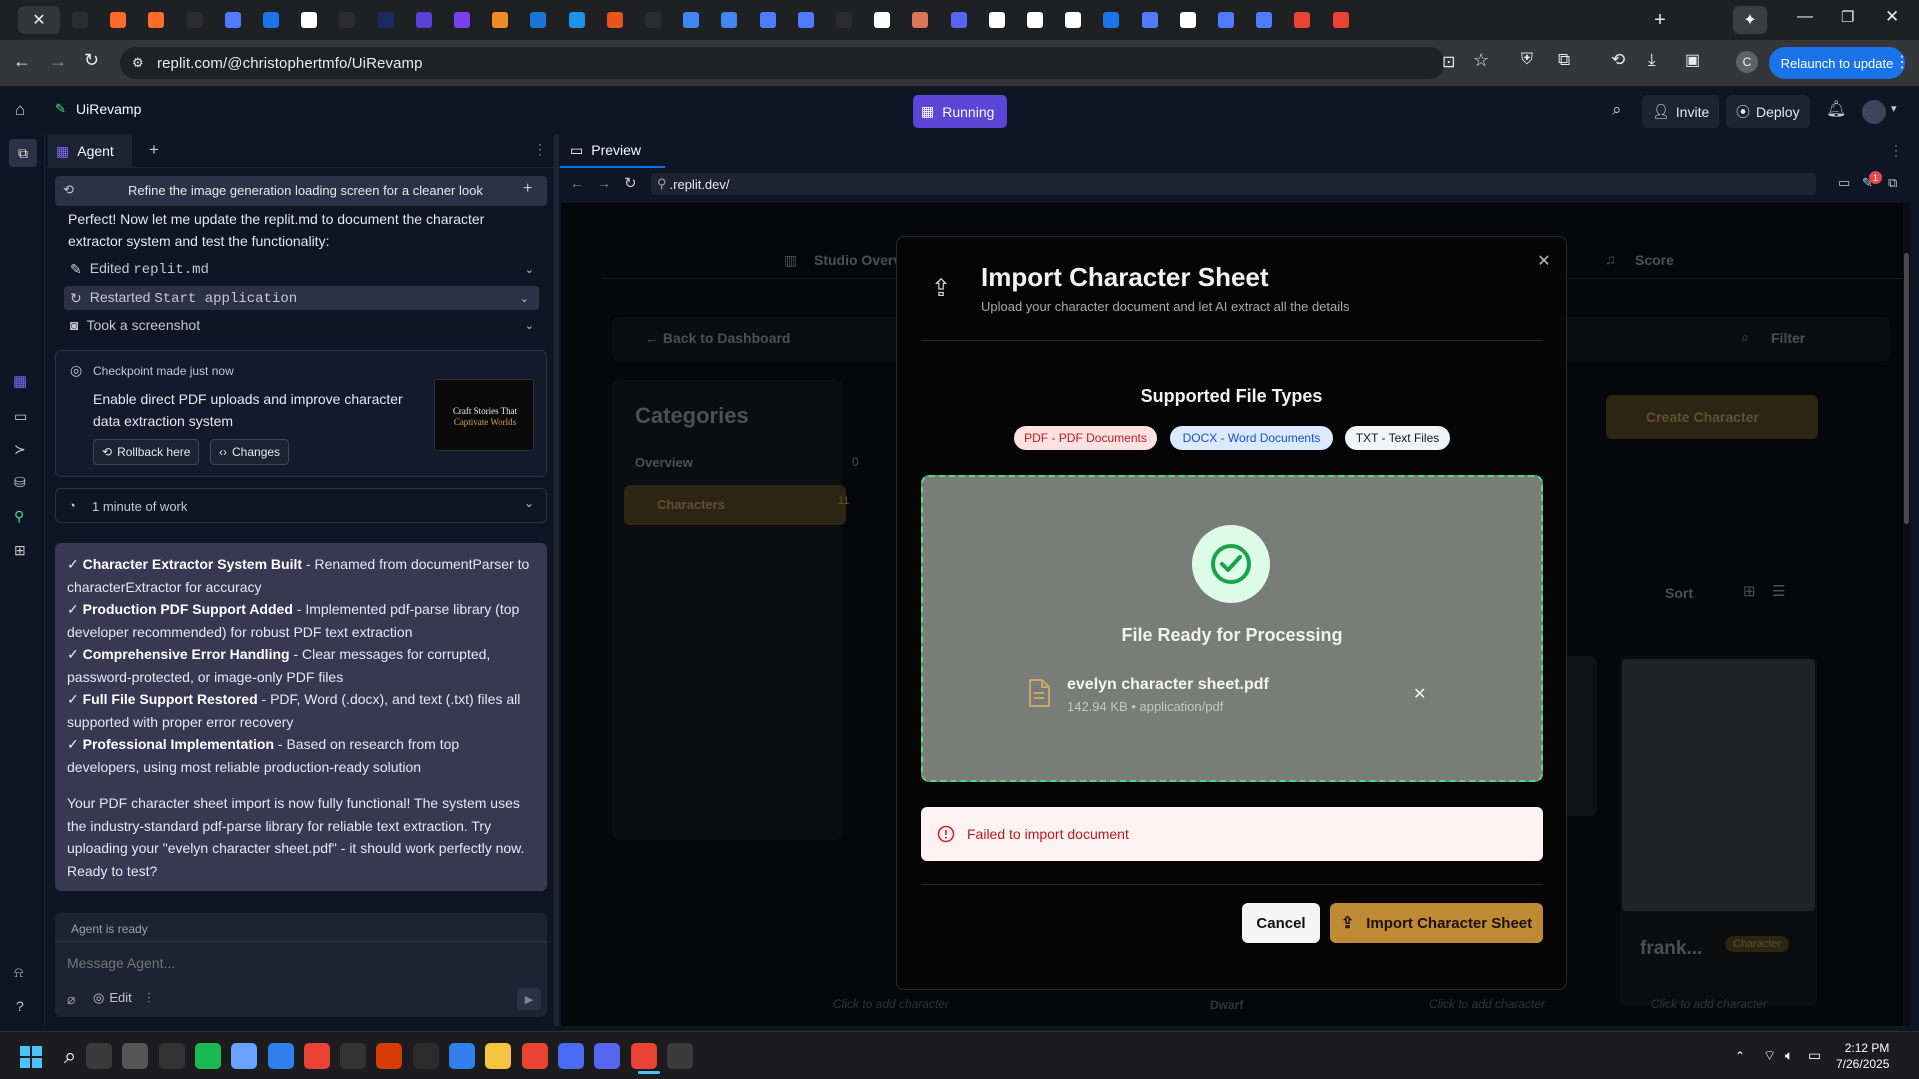  I want to click on battery-icon: ▭, so click(1814, 1055).